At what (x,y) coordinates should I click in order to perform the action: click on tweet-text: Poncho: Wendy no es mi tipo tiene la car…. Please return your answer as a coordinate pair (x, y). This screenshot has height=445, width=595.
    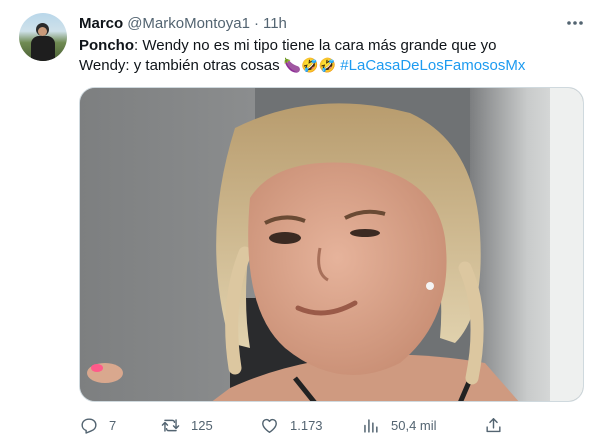
    Looking at the image, I should click on (329, 56).